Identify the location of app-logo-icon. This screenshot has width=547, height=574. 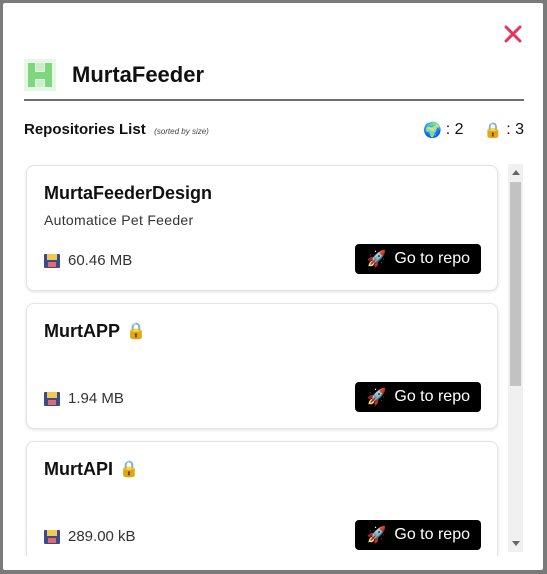
(40, 75).